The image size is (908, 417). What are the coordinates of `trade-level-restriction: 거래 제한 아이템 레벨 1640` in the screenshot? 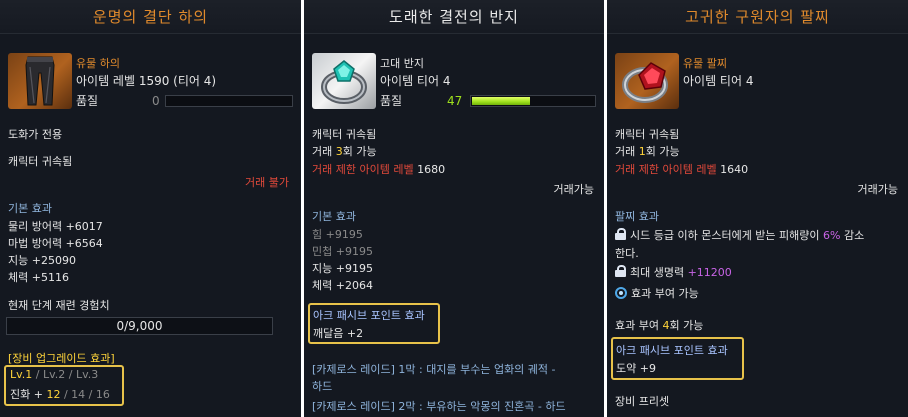 It's located at (681, 169).